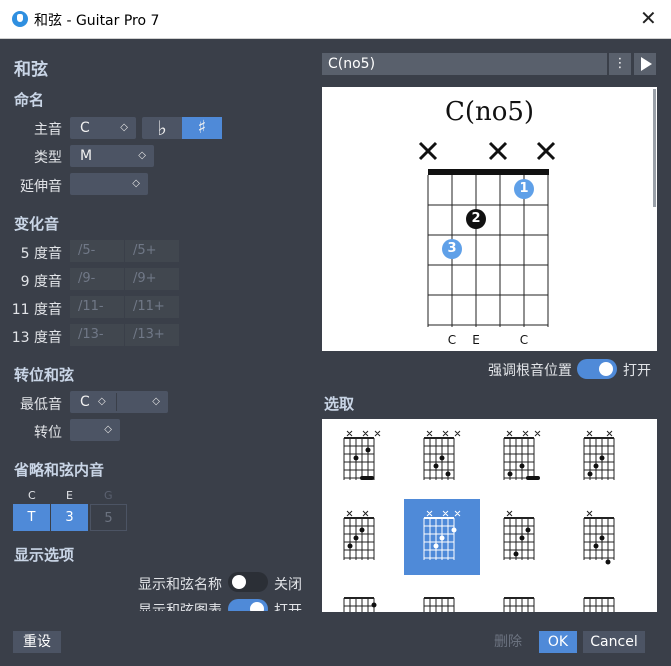 The image size is (671, 666). Describe the element at coordinates (645, 64) in the screenshot. I see `play-icon` at that location.